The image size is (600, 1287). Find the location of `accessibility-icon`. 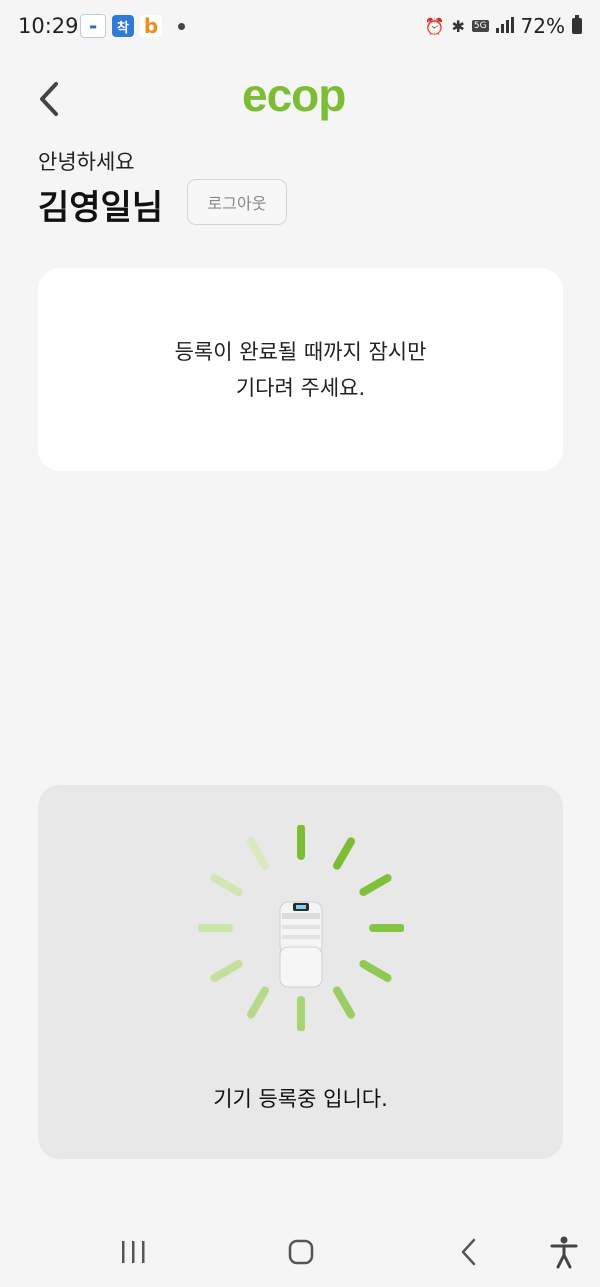

accessibility-icon is located at coordinates (564, 1252).